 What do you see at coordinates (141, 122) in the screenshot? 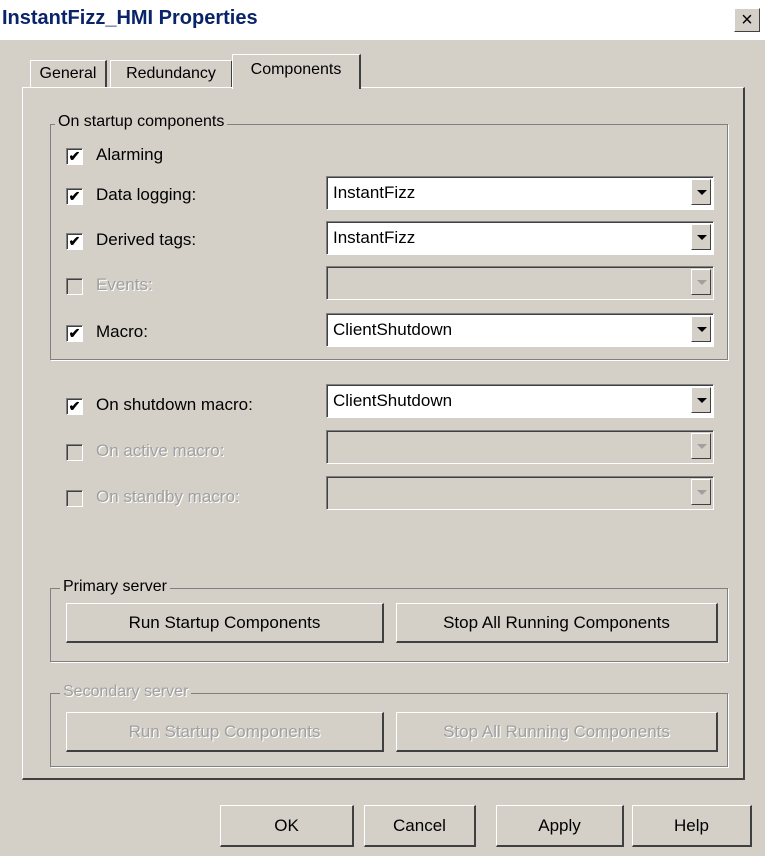
I see `startup-components-legend: On startup components` at bounding box center [141, 122].